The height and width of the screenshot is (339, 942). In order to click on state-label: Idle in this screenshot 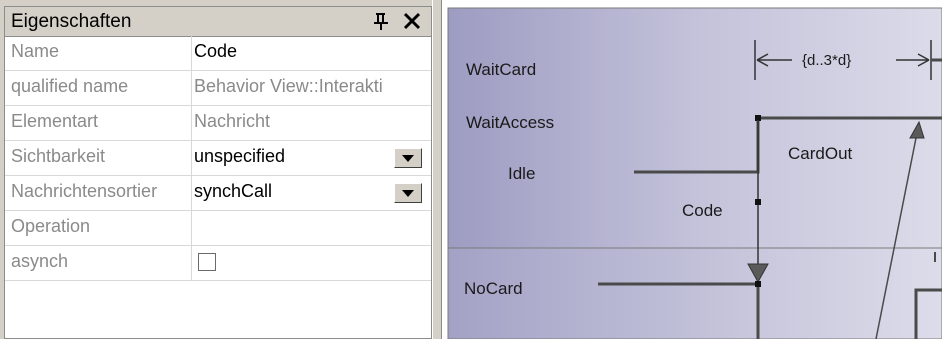, I will do `click(521, 173)`.